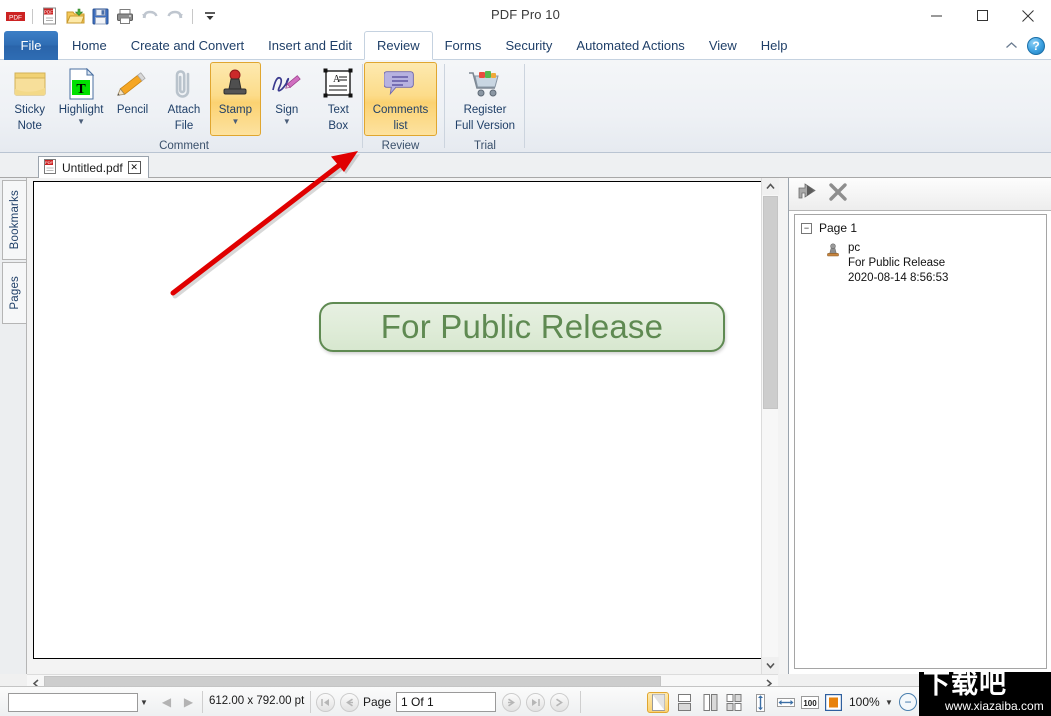 The width and height of the screenshot is (1051, 716). I want to click on tab-forms: Forms, so click(463, 45).